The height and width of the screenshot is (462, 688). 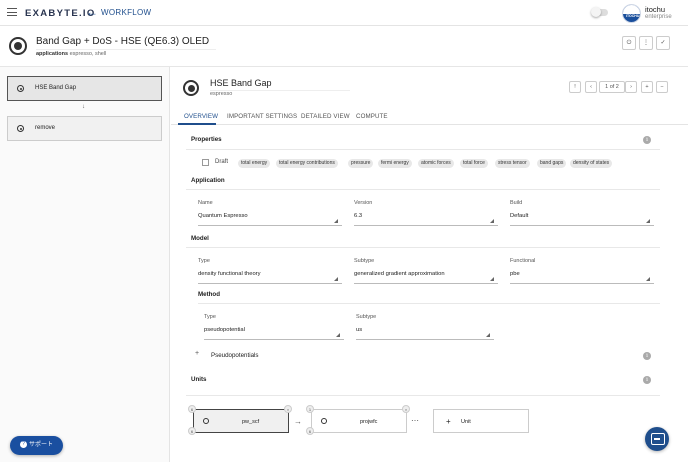 I want to click on prev-button: ‹, so click(x=591, y=87).